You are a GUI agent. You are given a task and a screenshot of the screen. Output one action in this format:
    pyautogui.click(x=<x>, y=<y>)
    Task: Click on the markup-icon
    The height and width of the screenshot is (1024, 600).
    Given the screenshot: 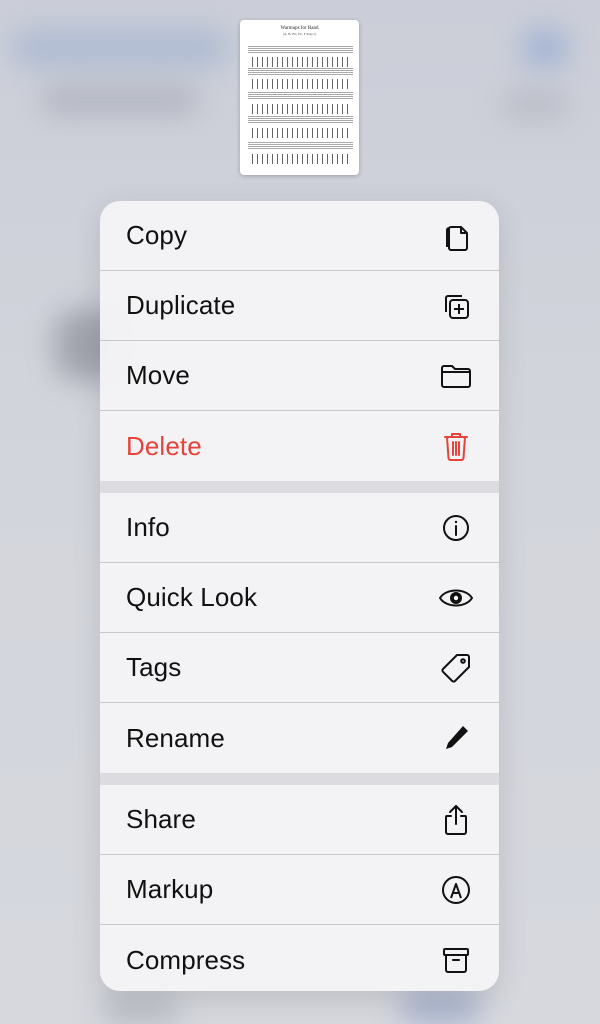 What is the action you would take?
    pyautogui.click(x=456, y=890)
    